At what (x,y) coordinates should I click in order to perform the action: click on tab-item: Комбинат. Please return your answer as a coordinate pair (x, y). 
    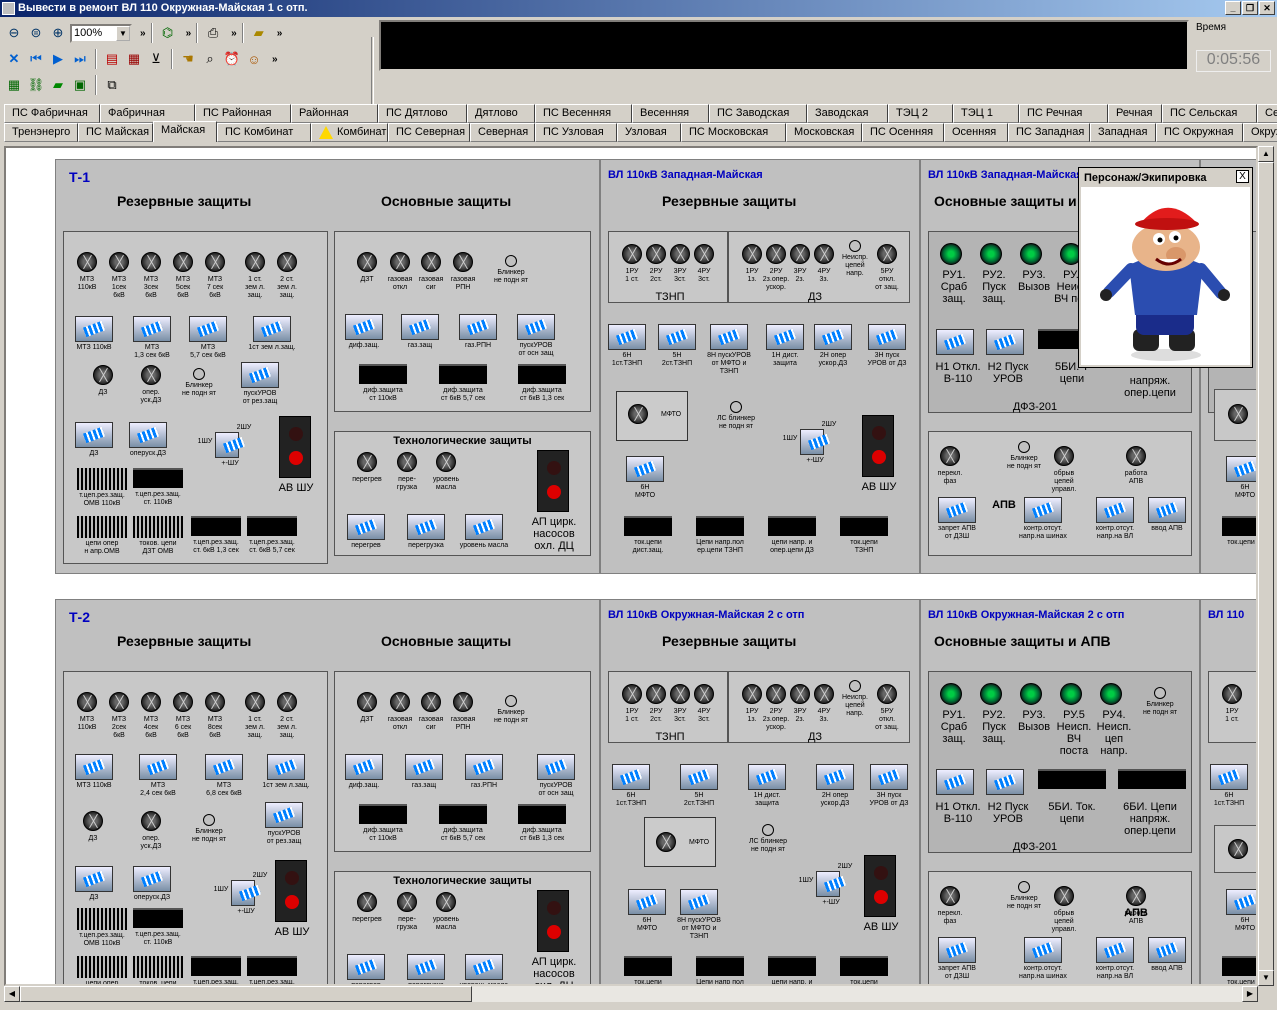
    Looking at the image, I should click on (349, 132).